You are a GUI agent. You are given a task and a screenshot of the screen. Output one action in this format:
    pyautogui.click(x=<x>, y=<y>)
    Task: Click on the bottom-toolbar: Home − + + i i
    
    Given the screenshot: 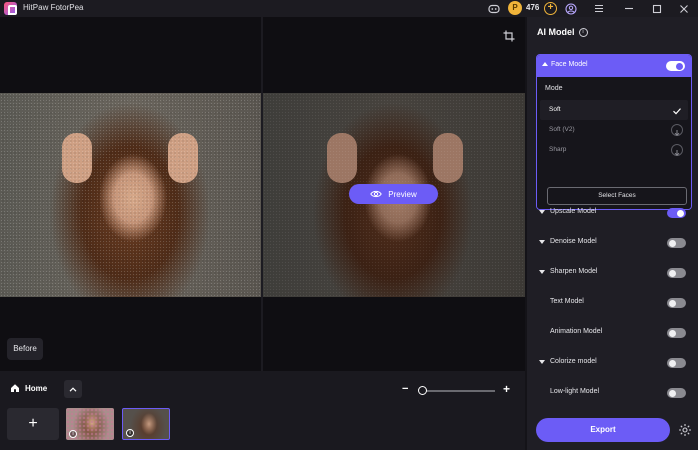 What is the action you would take?
    pyautogui.click(x=262, y=410)
    